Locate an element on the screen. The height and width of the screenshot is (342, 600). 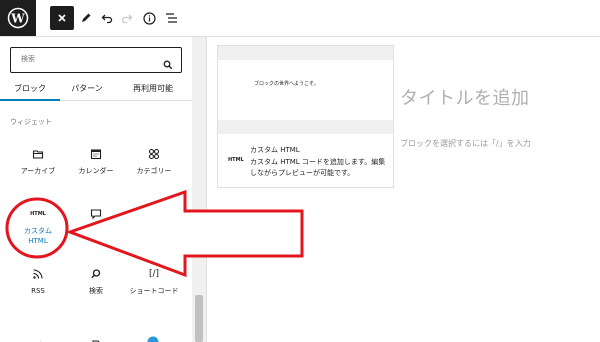
post-title-placeholder: タイトルを追加 is located at coordinates (465, 97).